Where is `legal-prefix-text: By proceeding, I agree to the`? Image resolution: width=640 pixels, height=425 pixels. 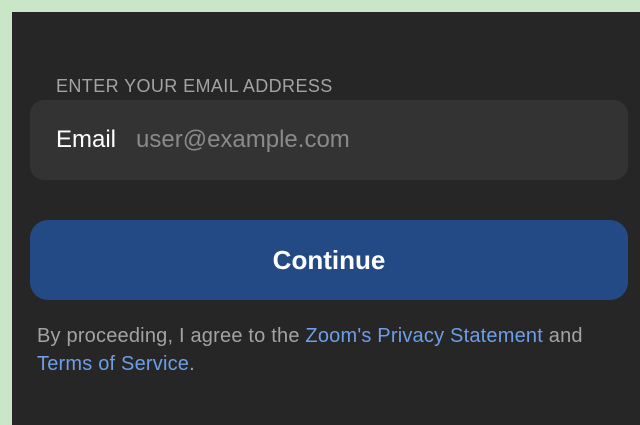 legal-prefix-text: By proceeding, I agree to the is located at coordinates (171, 336).